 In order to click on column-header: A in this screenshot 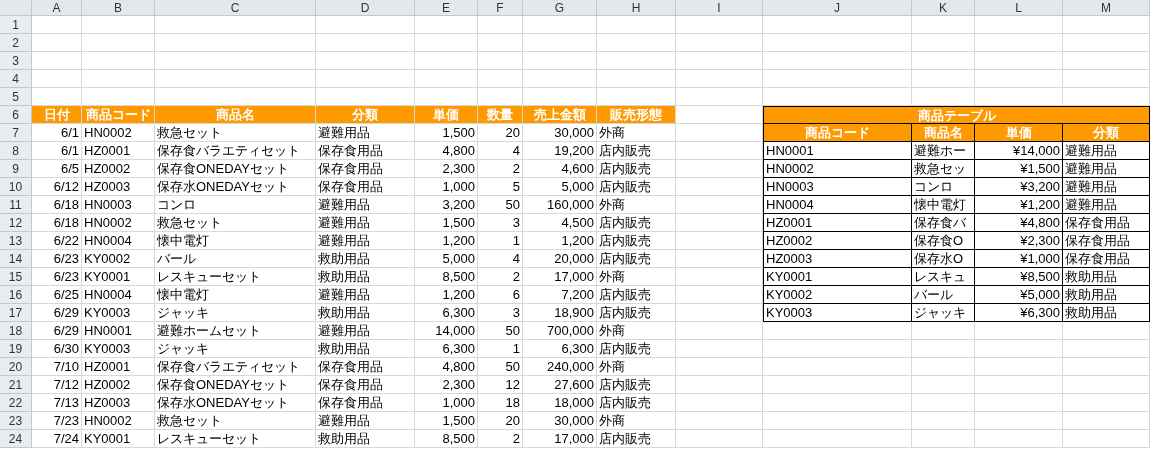, I will do `click(57, 8)`.